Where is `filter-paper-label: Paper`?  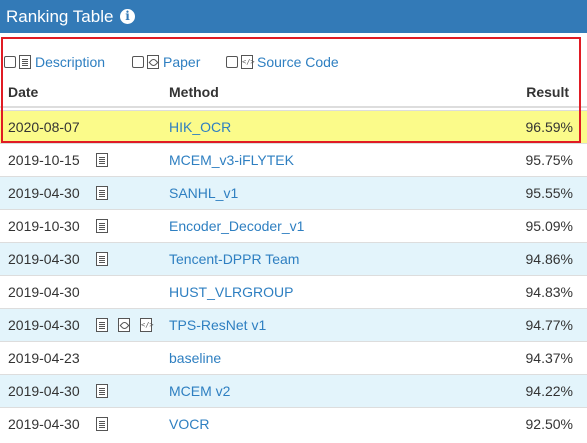 filter-paper-label: Paper is located at coordinates (182, 62).